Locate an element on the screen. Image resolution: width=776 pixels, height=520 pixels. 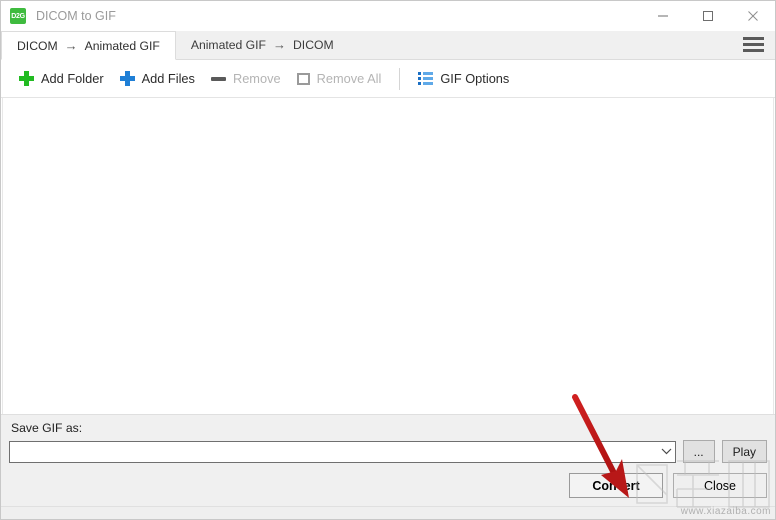
save-gif-as-label: Save GIF as: is located at coordinates (47, 428).